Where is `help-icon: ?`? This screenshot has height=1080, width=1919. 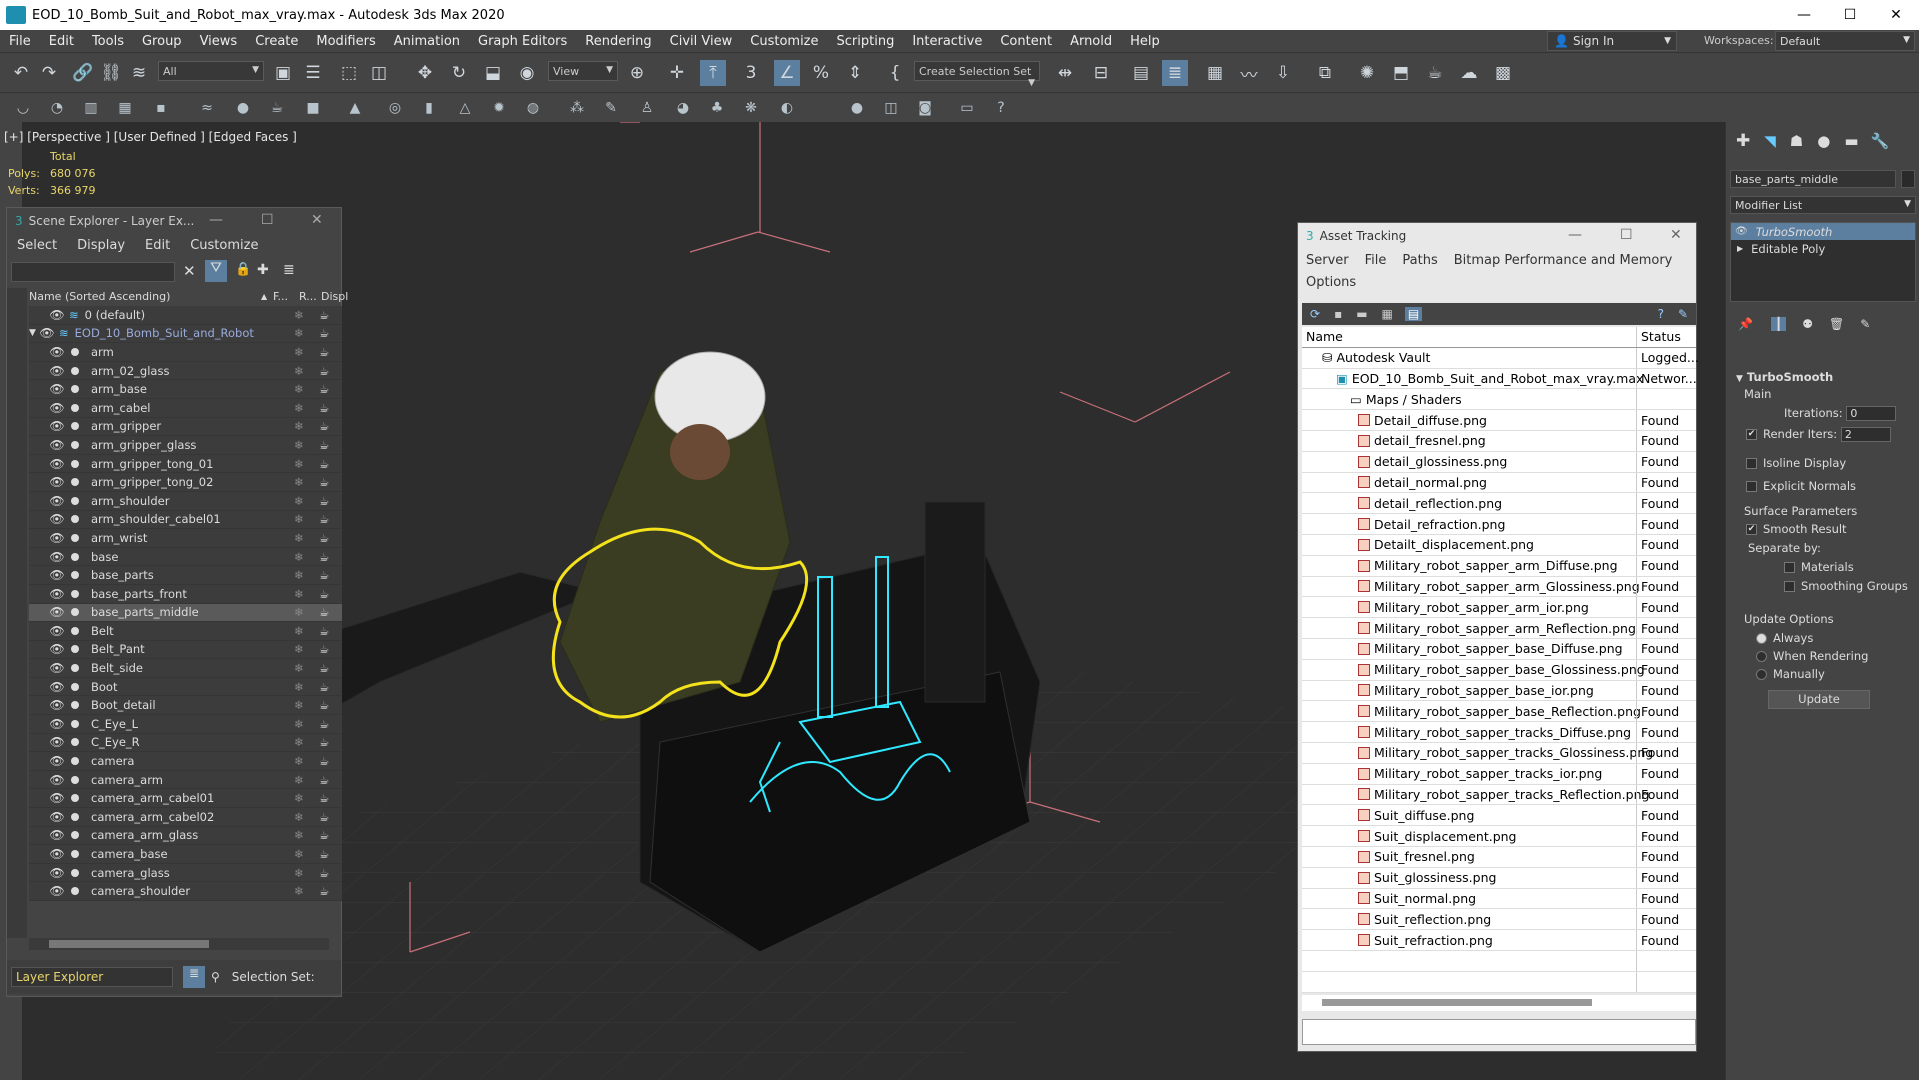
help-icon: ? is located at coordinates (1001, 108).